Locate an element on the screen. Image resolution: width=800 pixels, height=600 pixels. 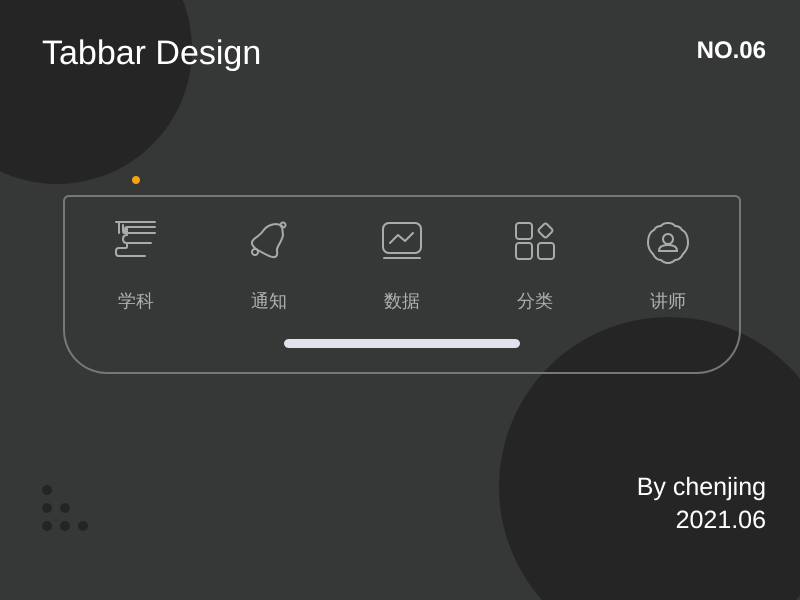
monitor-chart-icon is located at coordinates (402, 241).